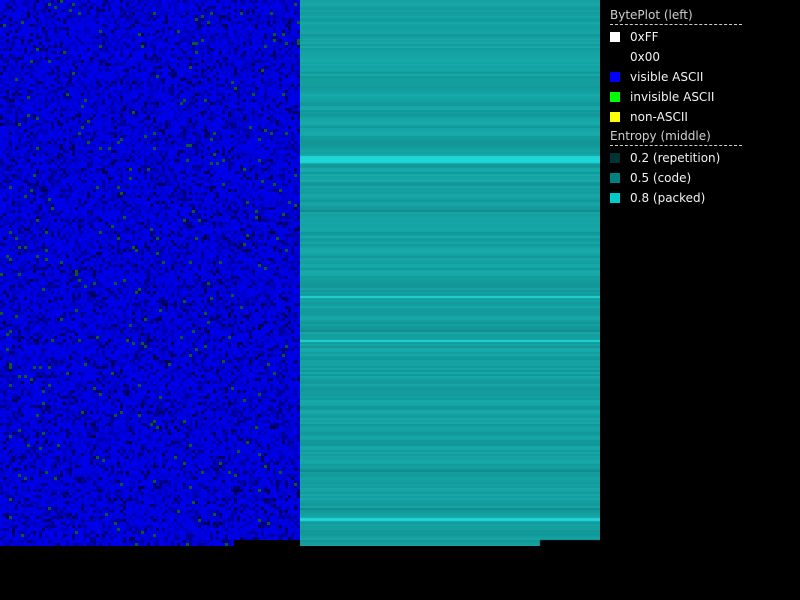 Image resolution: width=800 pixels, height=600 pixels. I want to click on legend-item-0xff: 0xFF, so click(676, 37).